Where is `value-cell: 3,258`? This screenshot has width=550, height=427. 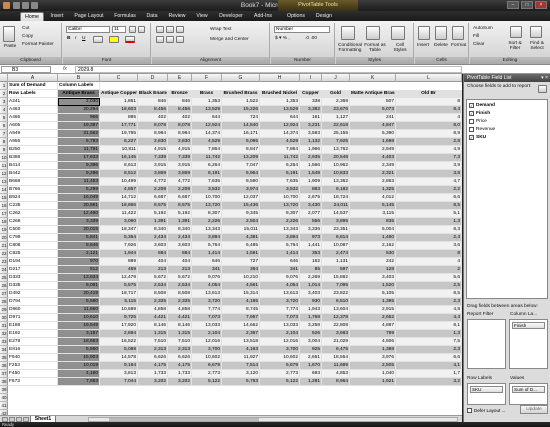 value-cell: 3,258 is located at coordinates (311, 326).